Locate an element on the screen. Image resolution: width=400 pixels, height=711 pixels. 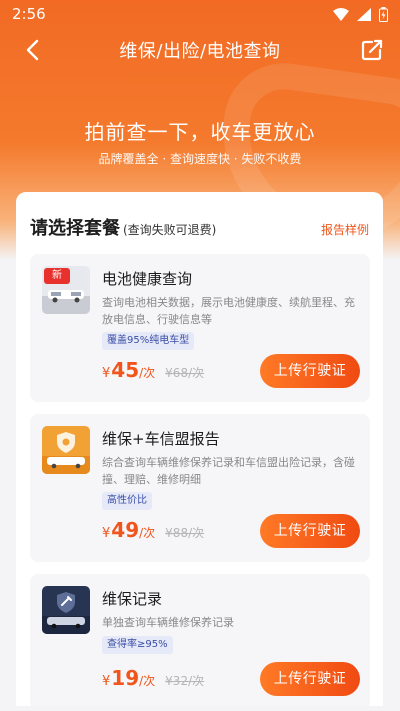
share-button is located at coordinates (372, 50).